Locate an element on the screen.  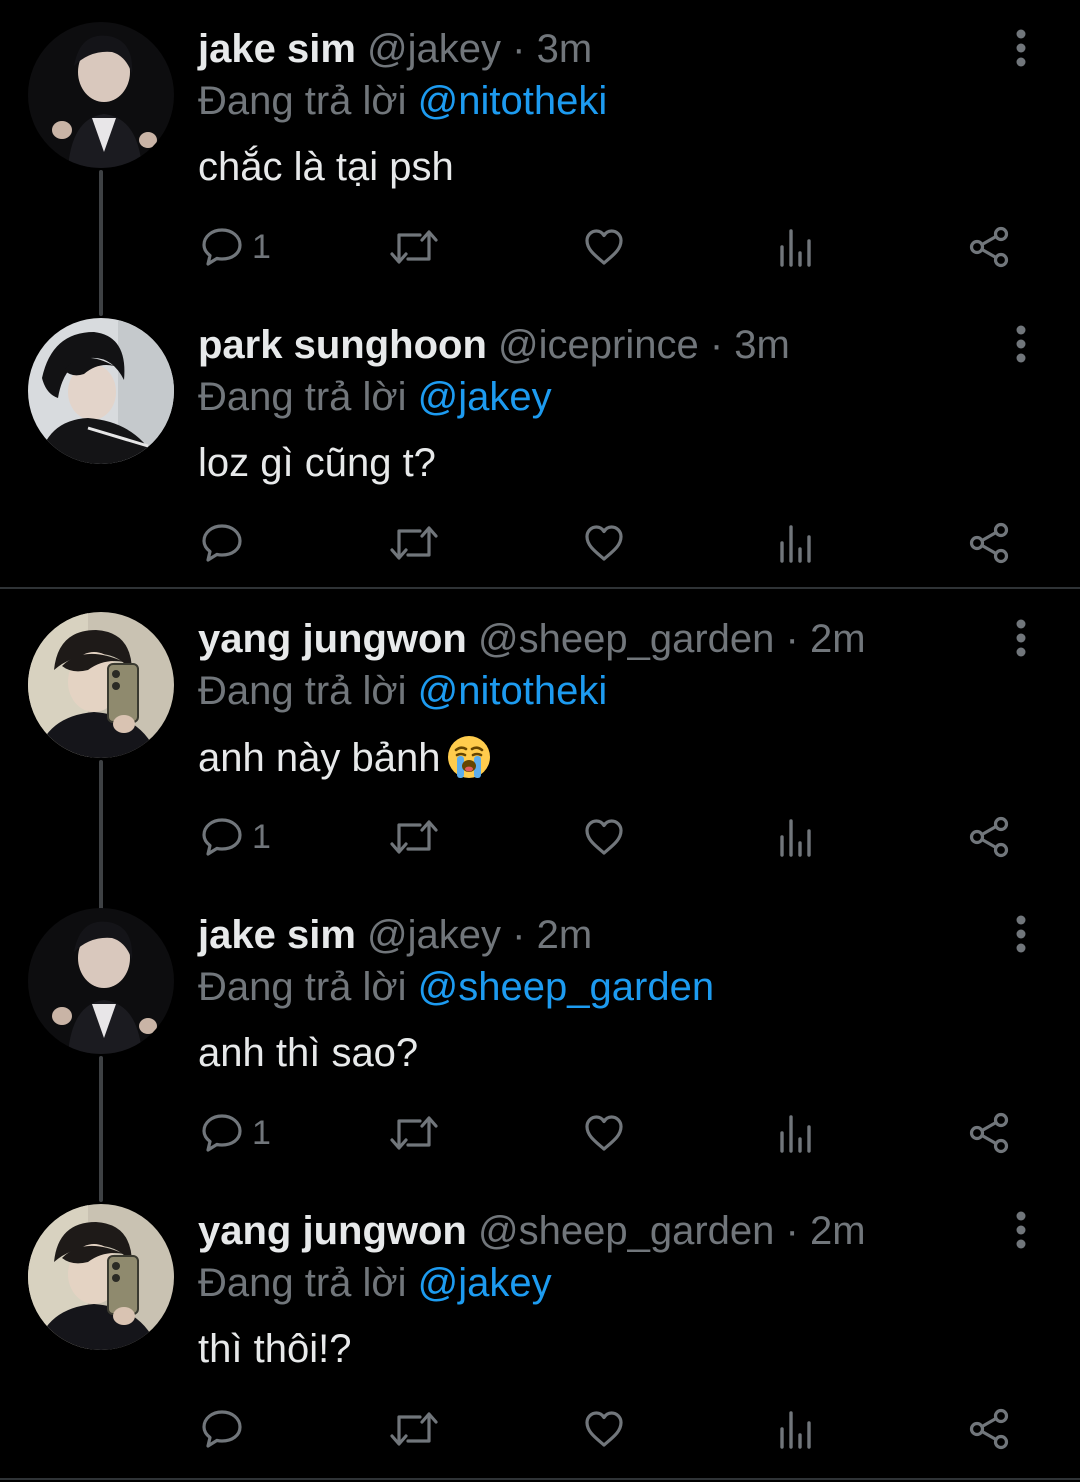
tweet-header: park sunghoon @iceprince · 3m is located at coordinates (494, 345).